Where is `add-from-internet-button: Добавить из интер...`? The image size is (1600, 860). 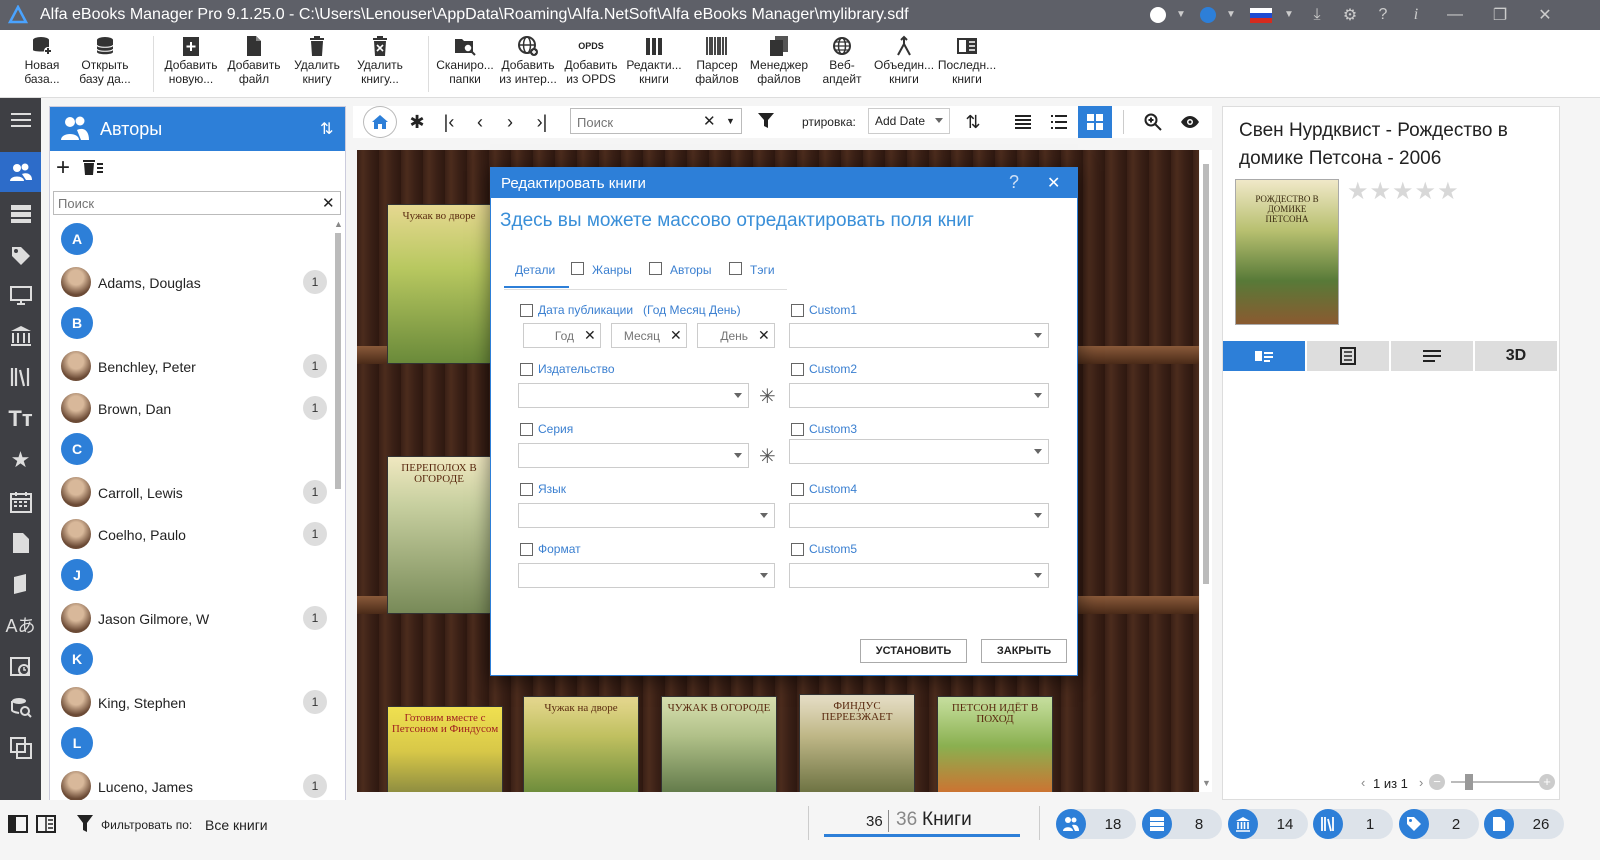
add-from-internet-button: Добавить из интер... is located at coordinates (528, 65).